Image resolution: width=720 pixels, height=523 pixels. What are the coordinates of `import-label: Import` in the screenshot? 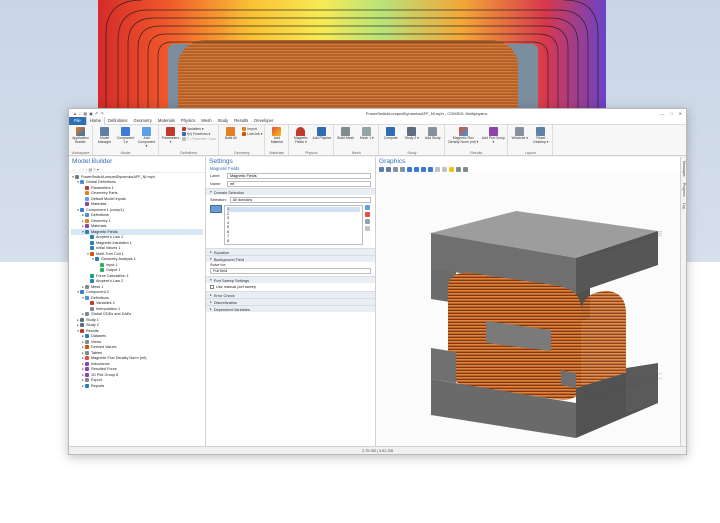 It's located at (252, 129).